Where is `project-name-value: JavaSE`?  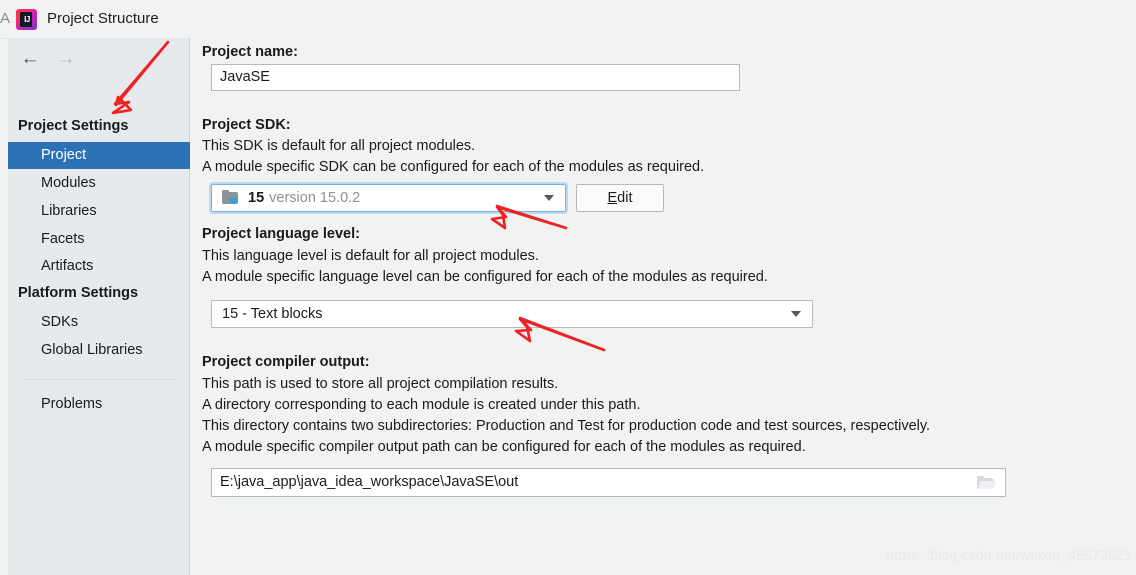 project-name-value: JavaSE is located at coordinates (245, 77).